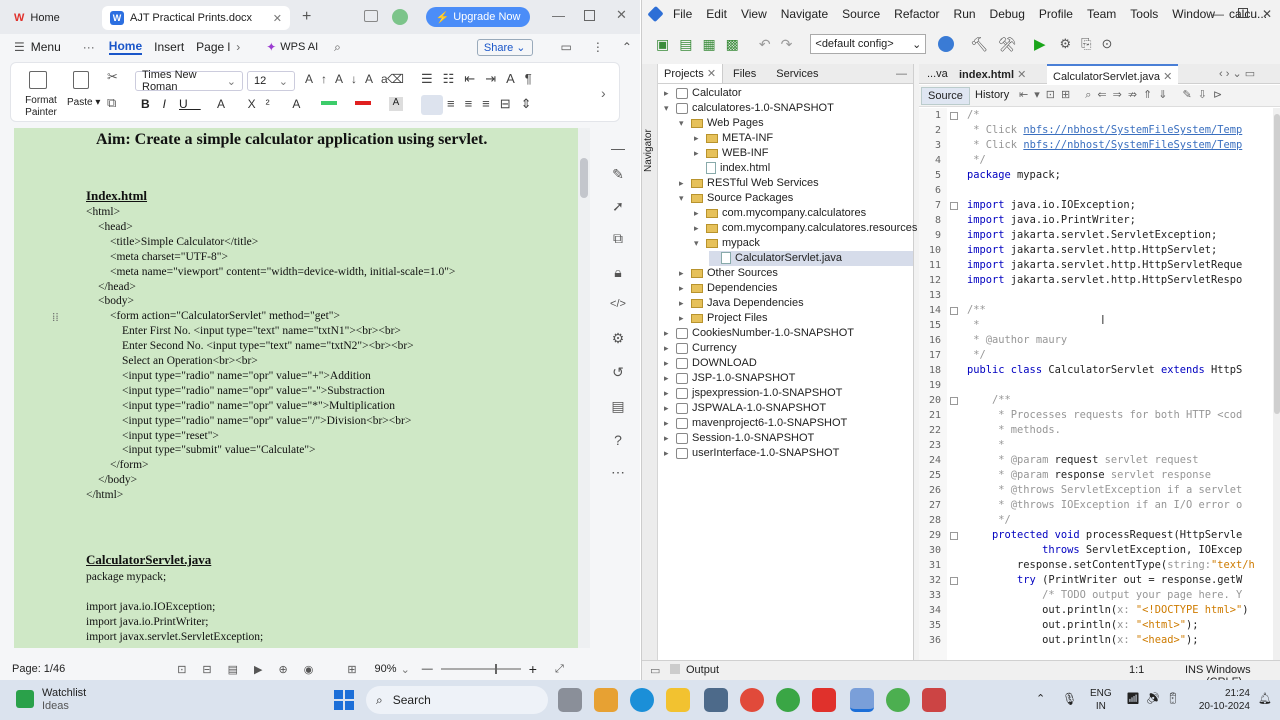 Image resolution: width=1280 pixels, height=720 pixels. What do you see at coordinates (811, 258) in the screenshot?
I see `tree-item: CalculatorServlet.java` at bounding box center [811, 258].